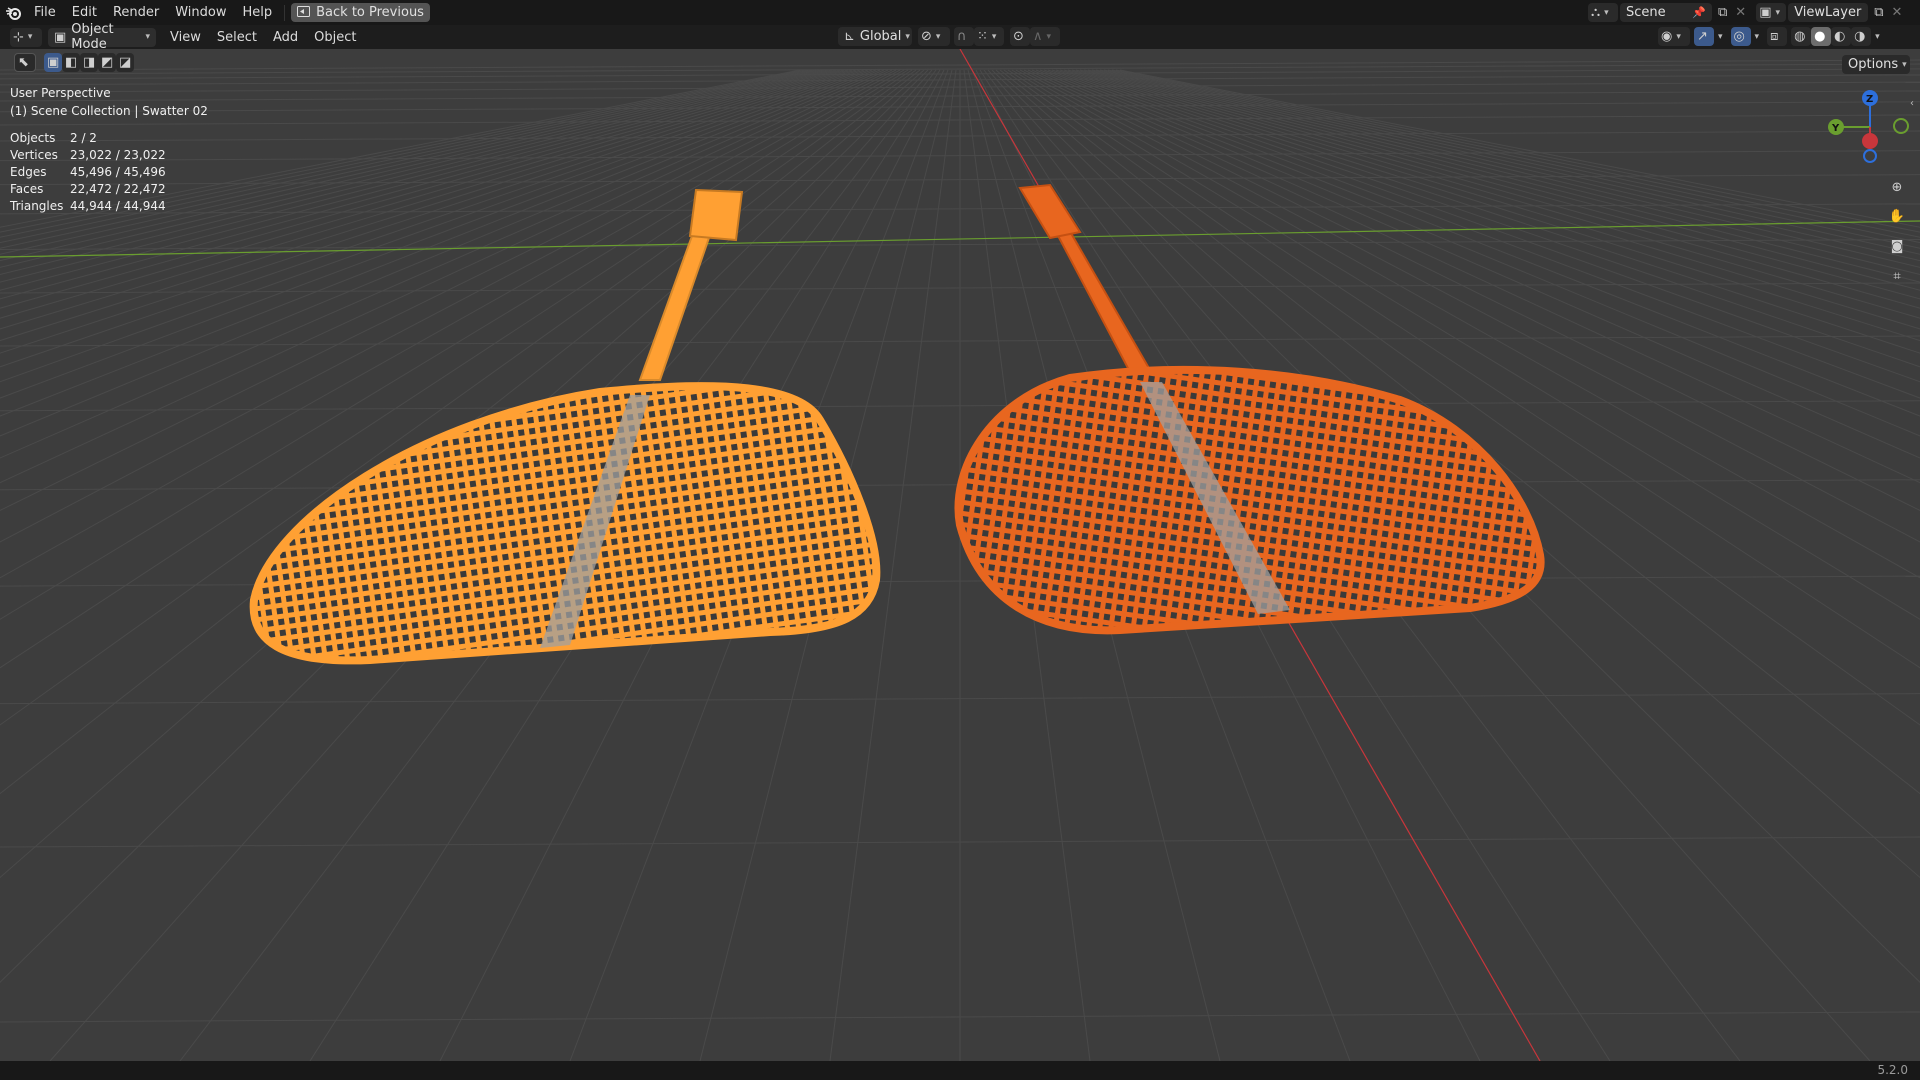  I want to click on transform-orientation-selector: ⊾ Global ▾, so click(875, 36).